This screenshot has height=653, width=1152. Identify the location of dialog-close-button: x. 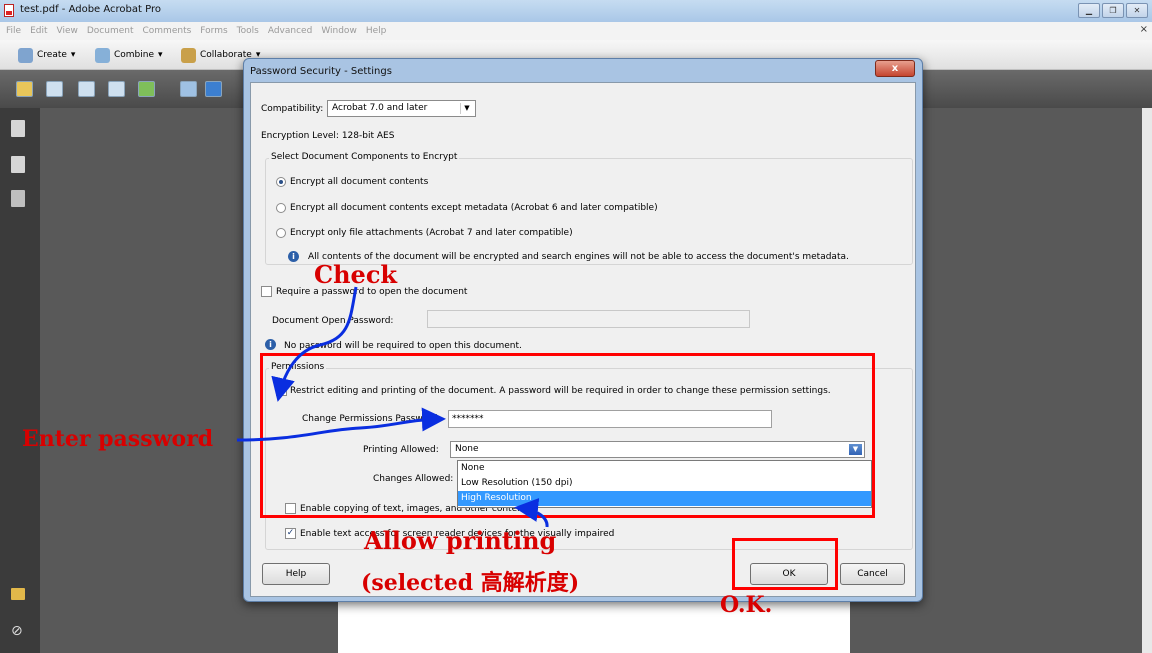
(895, 68).